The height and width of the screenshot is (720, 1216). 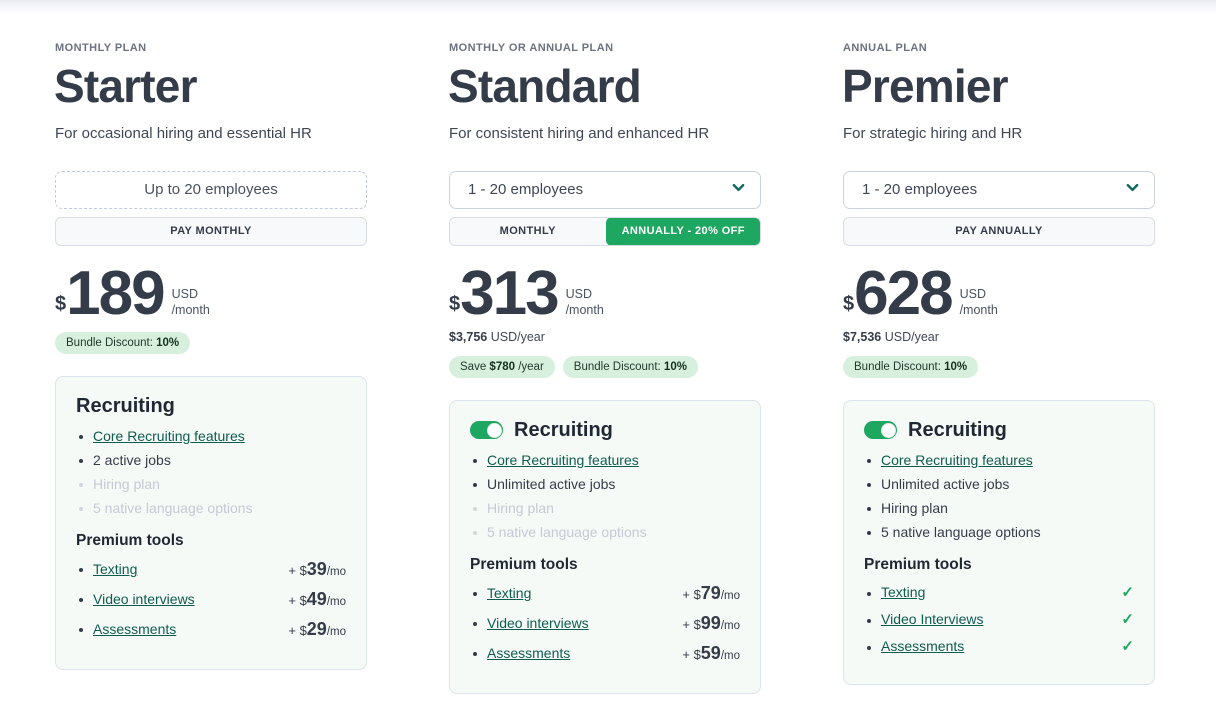 What do you see at coordinates (710, 652) in the screenshot?
I see `price-value: 59` at bounding box center [710, 652].